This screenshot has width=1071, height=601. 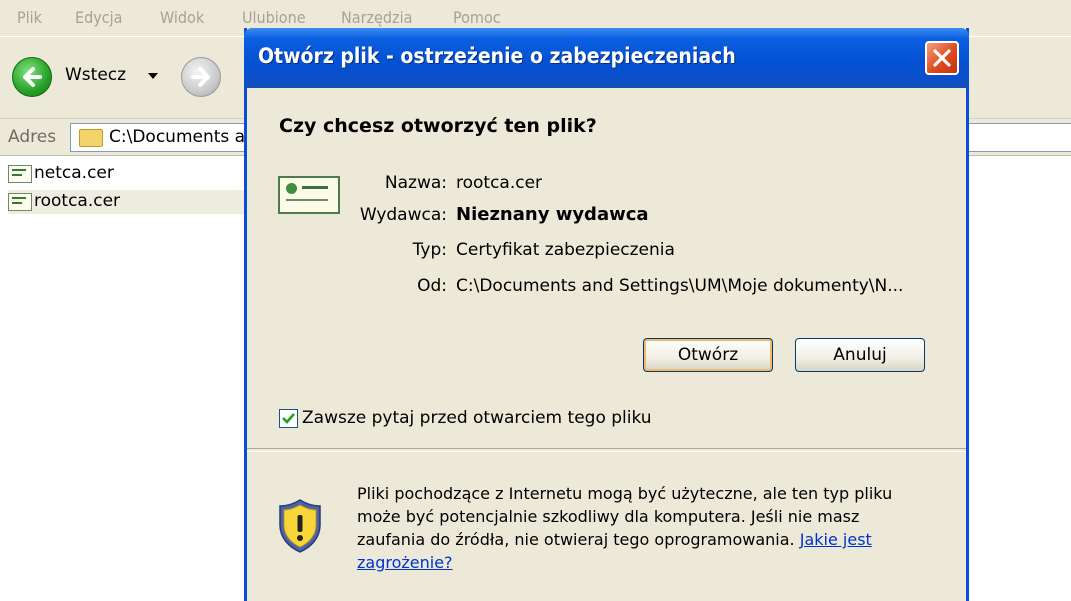 What do you see at coordinates (415, 183) in the screenshot?
I see `name-label: Nazwa:` at bounding box center [415, 183].